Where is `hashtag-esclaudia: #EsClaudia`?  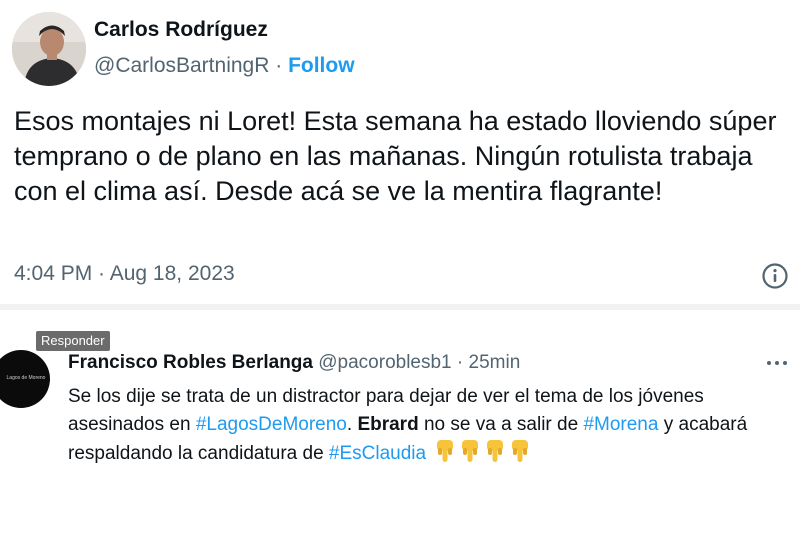
hashtag-esclaudia: #EsClaudia is located at coordinates (377, 453).